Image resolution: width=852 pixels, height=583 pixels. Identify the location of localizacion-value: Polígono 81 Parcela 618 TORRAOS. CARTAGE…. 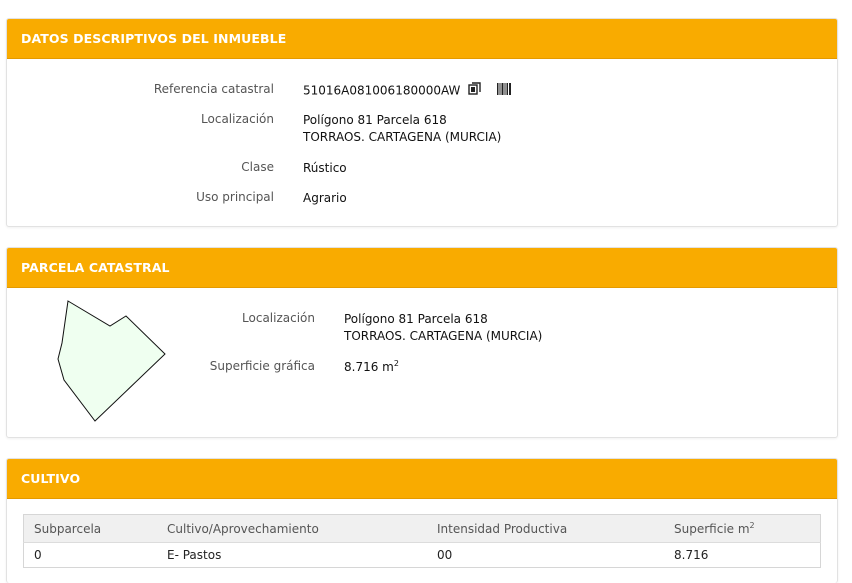
(402, 129).